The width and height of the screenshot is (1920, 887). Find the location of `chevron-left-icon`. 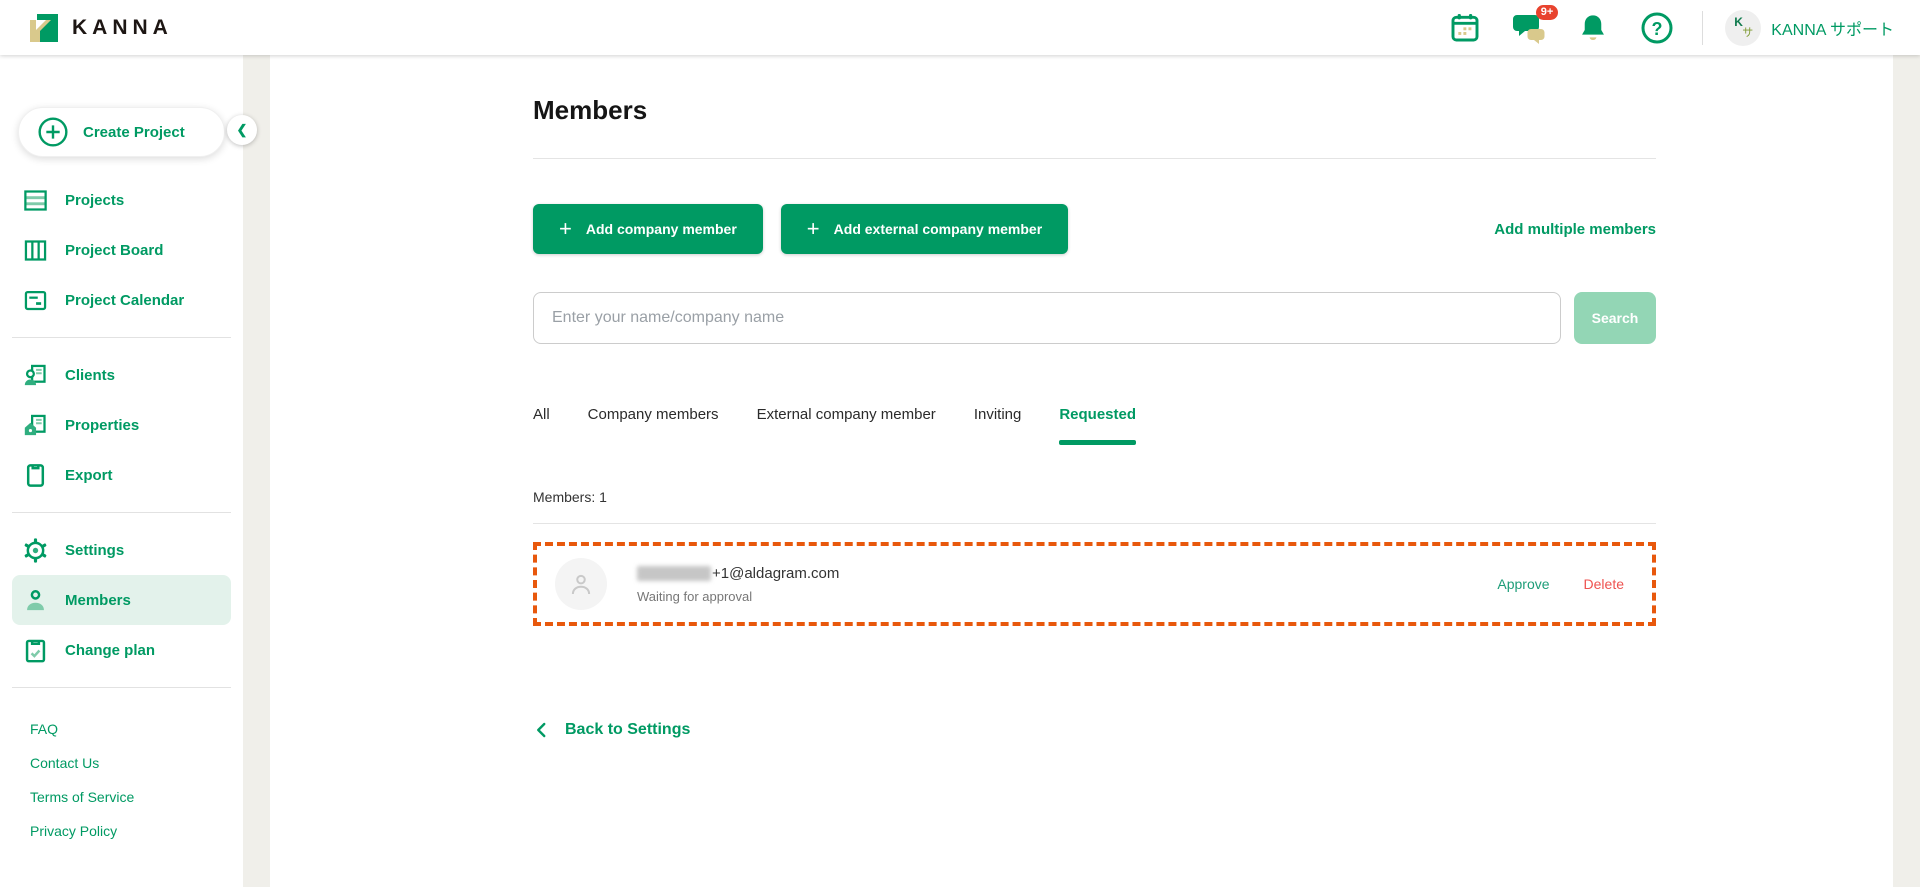

chevron-left-icon is located at coordinates (541, 730).